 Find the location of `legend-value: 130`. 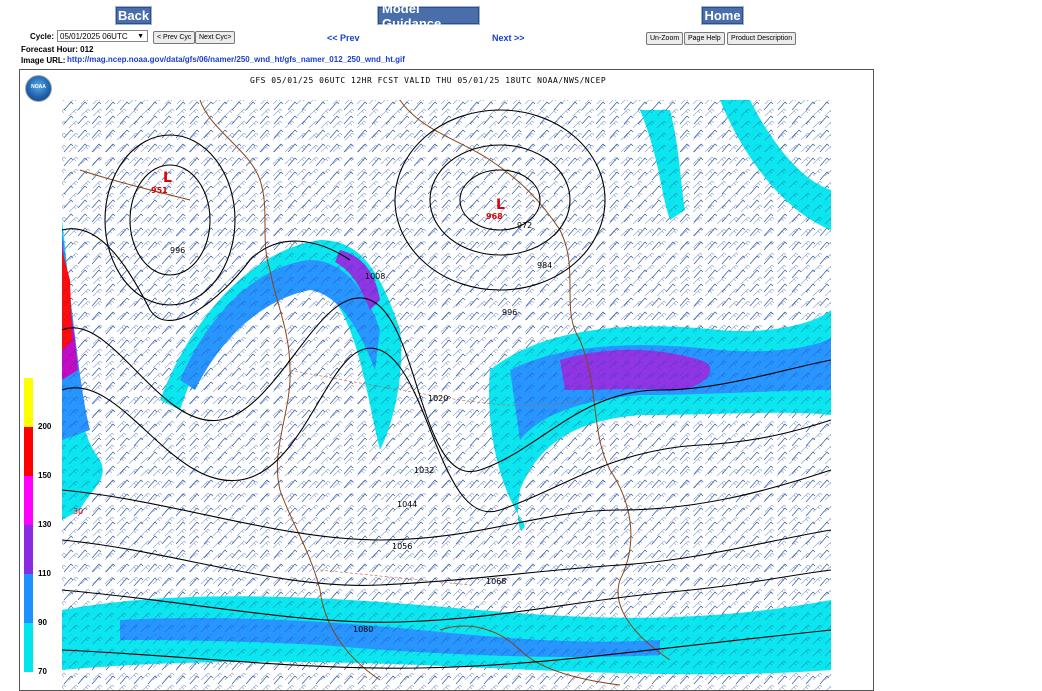

legend-value: 130 is located at coordinates (45, 524).